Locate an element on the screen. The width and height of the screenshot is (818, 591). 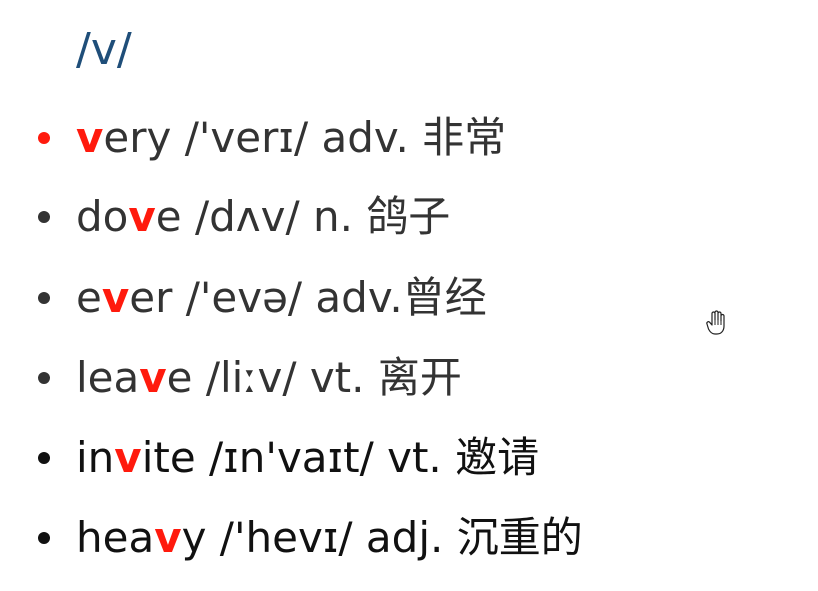
word-suffix: er is located at coordinates (151, 297).